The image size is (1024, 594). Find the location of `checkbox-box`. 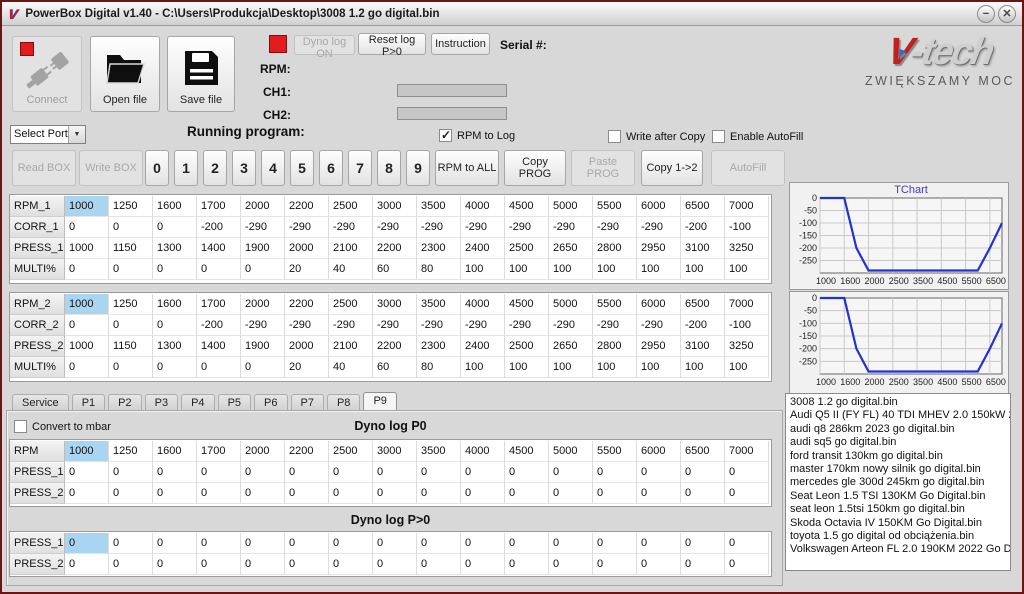

checkbox-box is located at coordinates (718, 136).